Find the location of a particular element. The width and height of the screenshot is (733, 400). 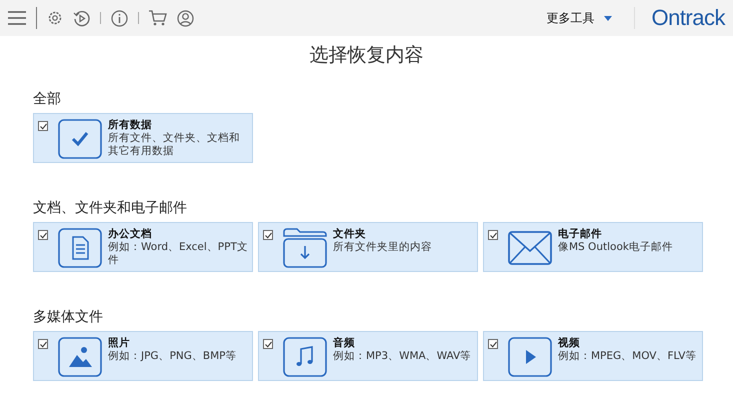

folder-icon is located at coordinates (305, 248).